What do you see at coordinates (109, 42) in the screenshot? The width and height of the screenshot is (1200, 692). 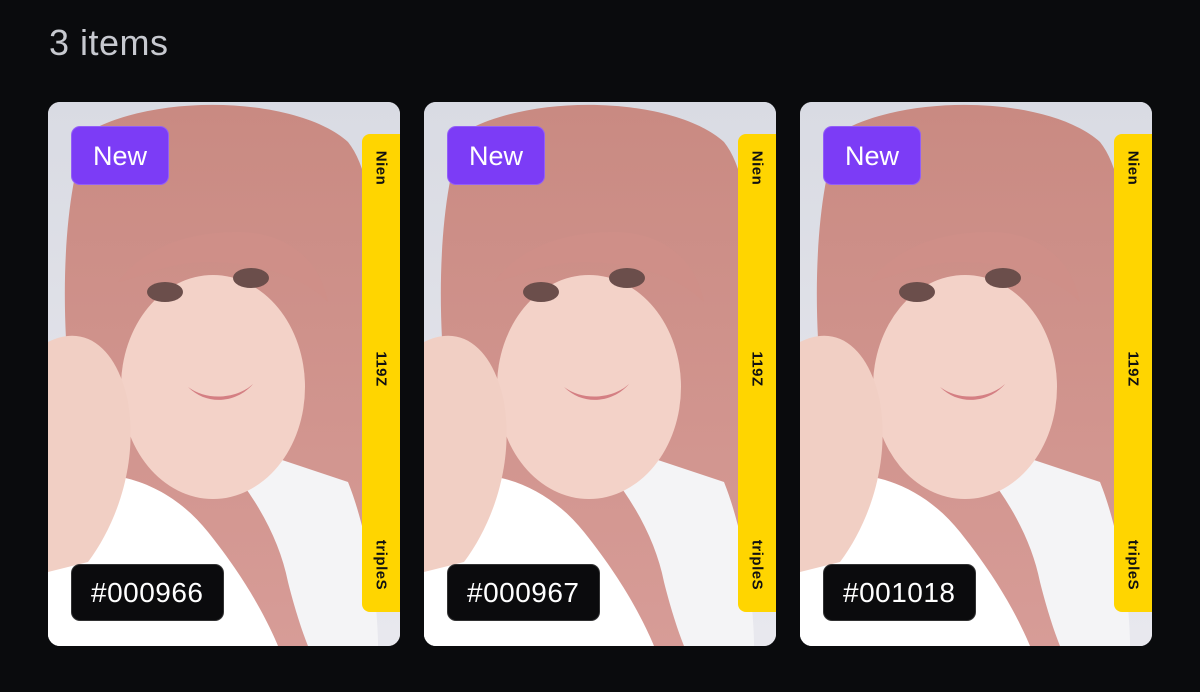 I see `item-count: 3 items` at bounding box center [109, 42].